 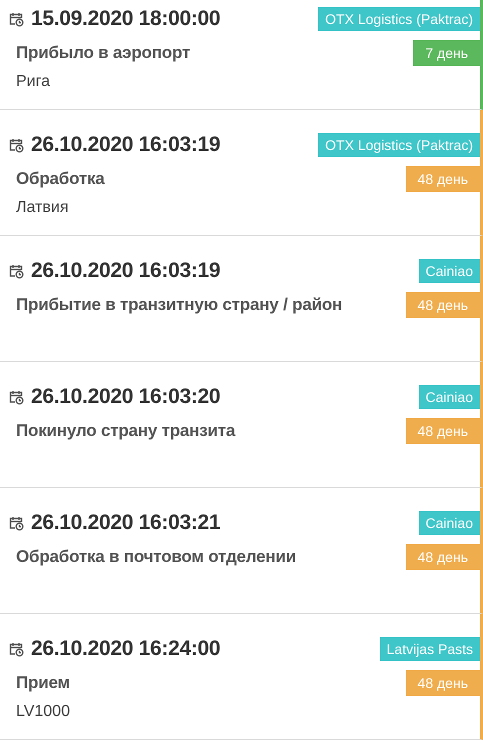 What do you see at coordinates (43, 683) in the screenshot?
I see `event-status: Прием` at bounding box center [43, 683].